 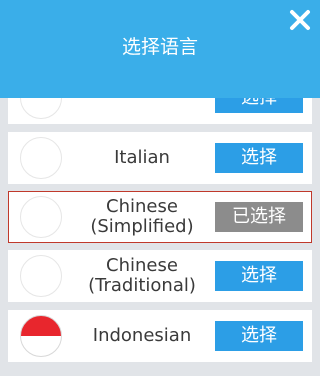 I want to click on language-row-italian: Italian 选择, so click(x=160, y=158).